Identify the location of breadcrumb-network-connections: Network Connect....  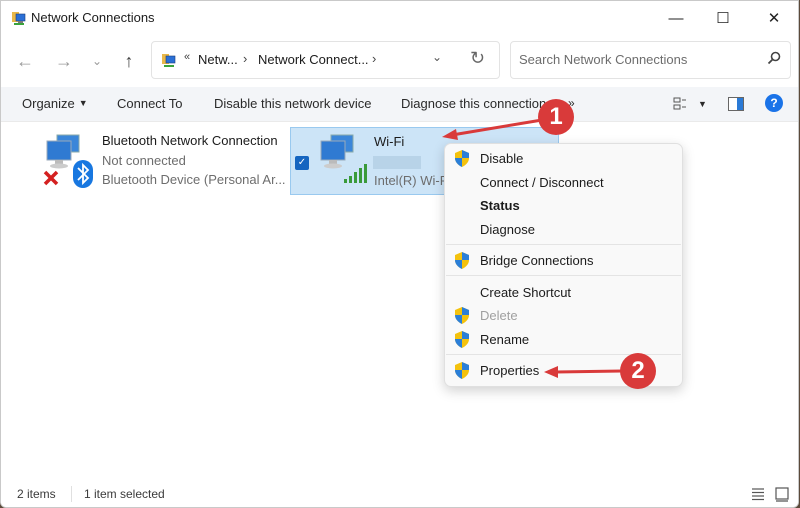
(313, 59).